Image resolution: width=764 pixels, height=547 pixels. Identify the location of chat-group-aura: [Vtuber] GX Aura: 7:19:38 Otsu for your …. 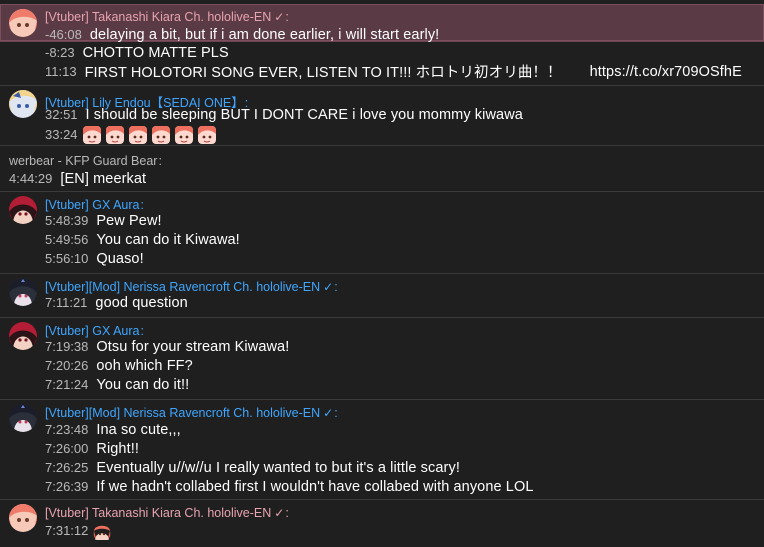
(382, 359).